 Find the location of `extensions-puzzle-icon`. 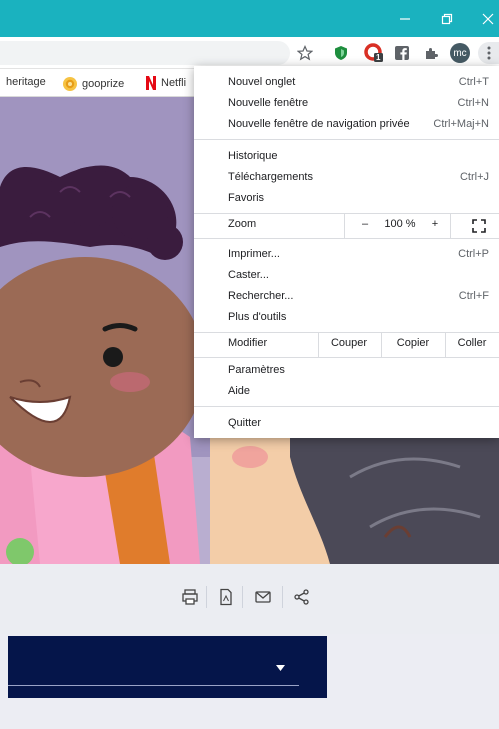

extensions-puzzle-icon is located at coordinates (431, 53).